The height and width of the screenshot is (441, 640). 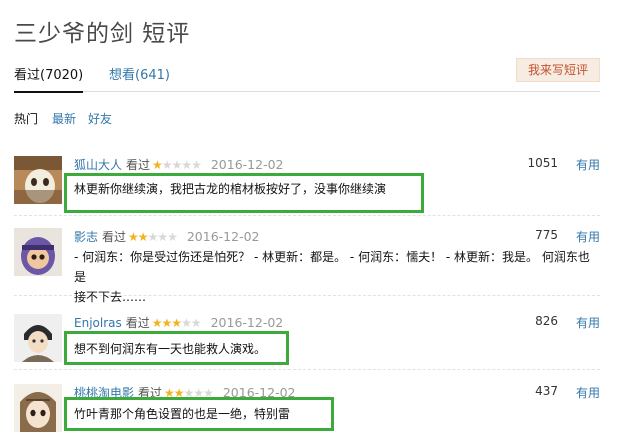 I want to click on filter-friends: 好友, so click(x=100, y=118).